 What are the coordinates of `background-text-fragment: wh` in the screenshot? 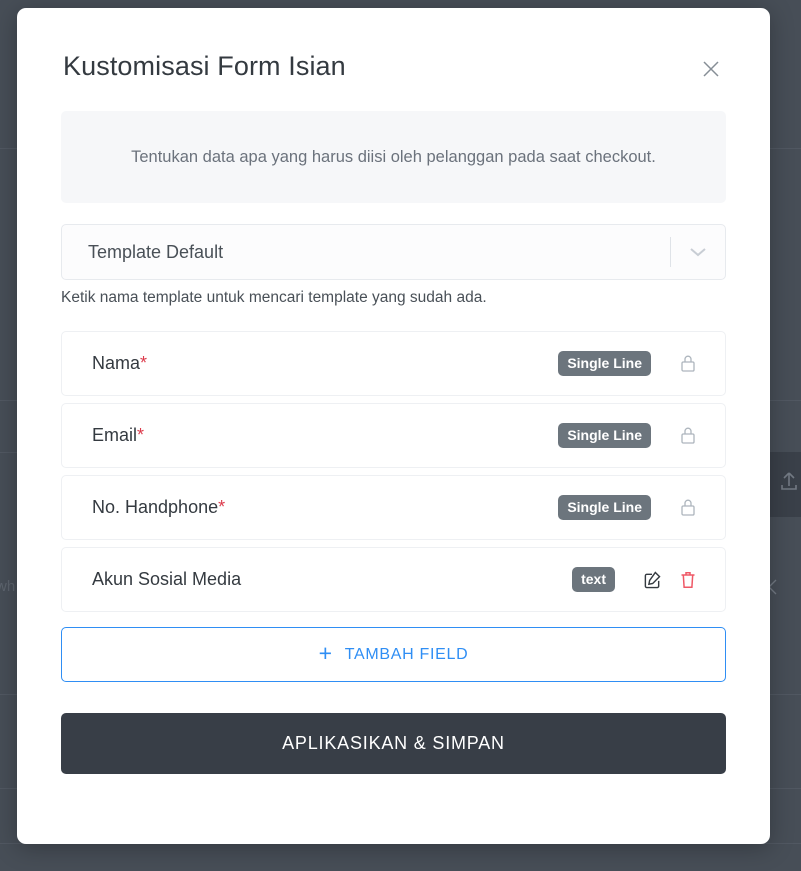 It's located at (8, 586).